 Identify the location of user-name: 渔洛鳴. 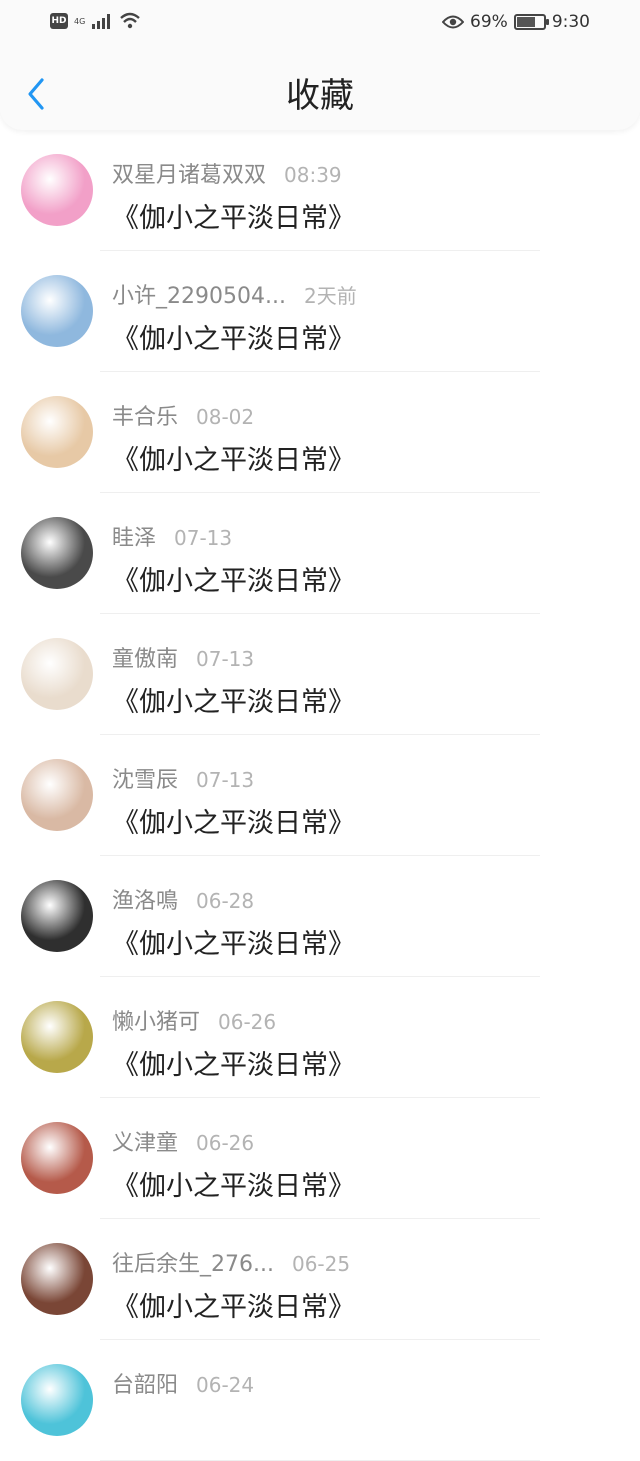
(145, 901).